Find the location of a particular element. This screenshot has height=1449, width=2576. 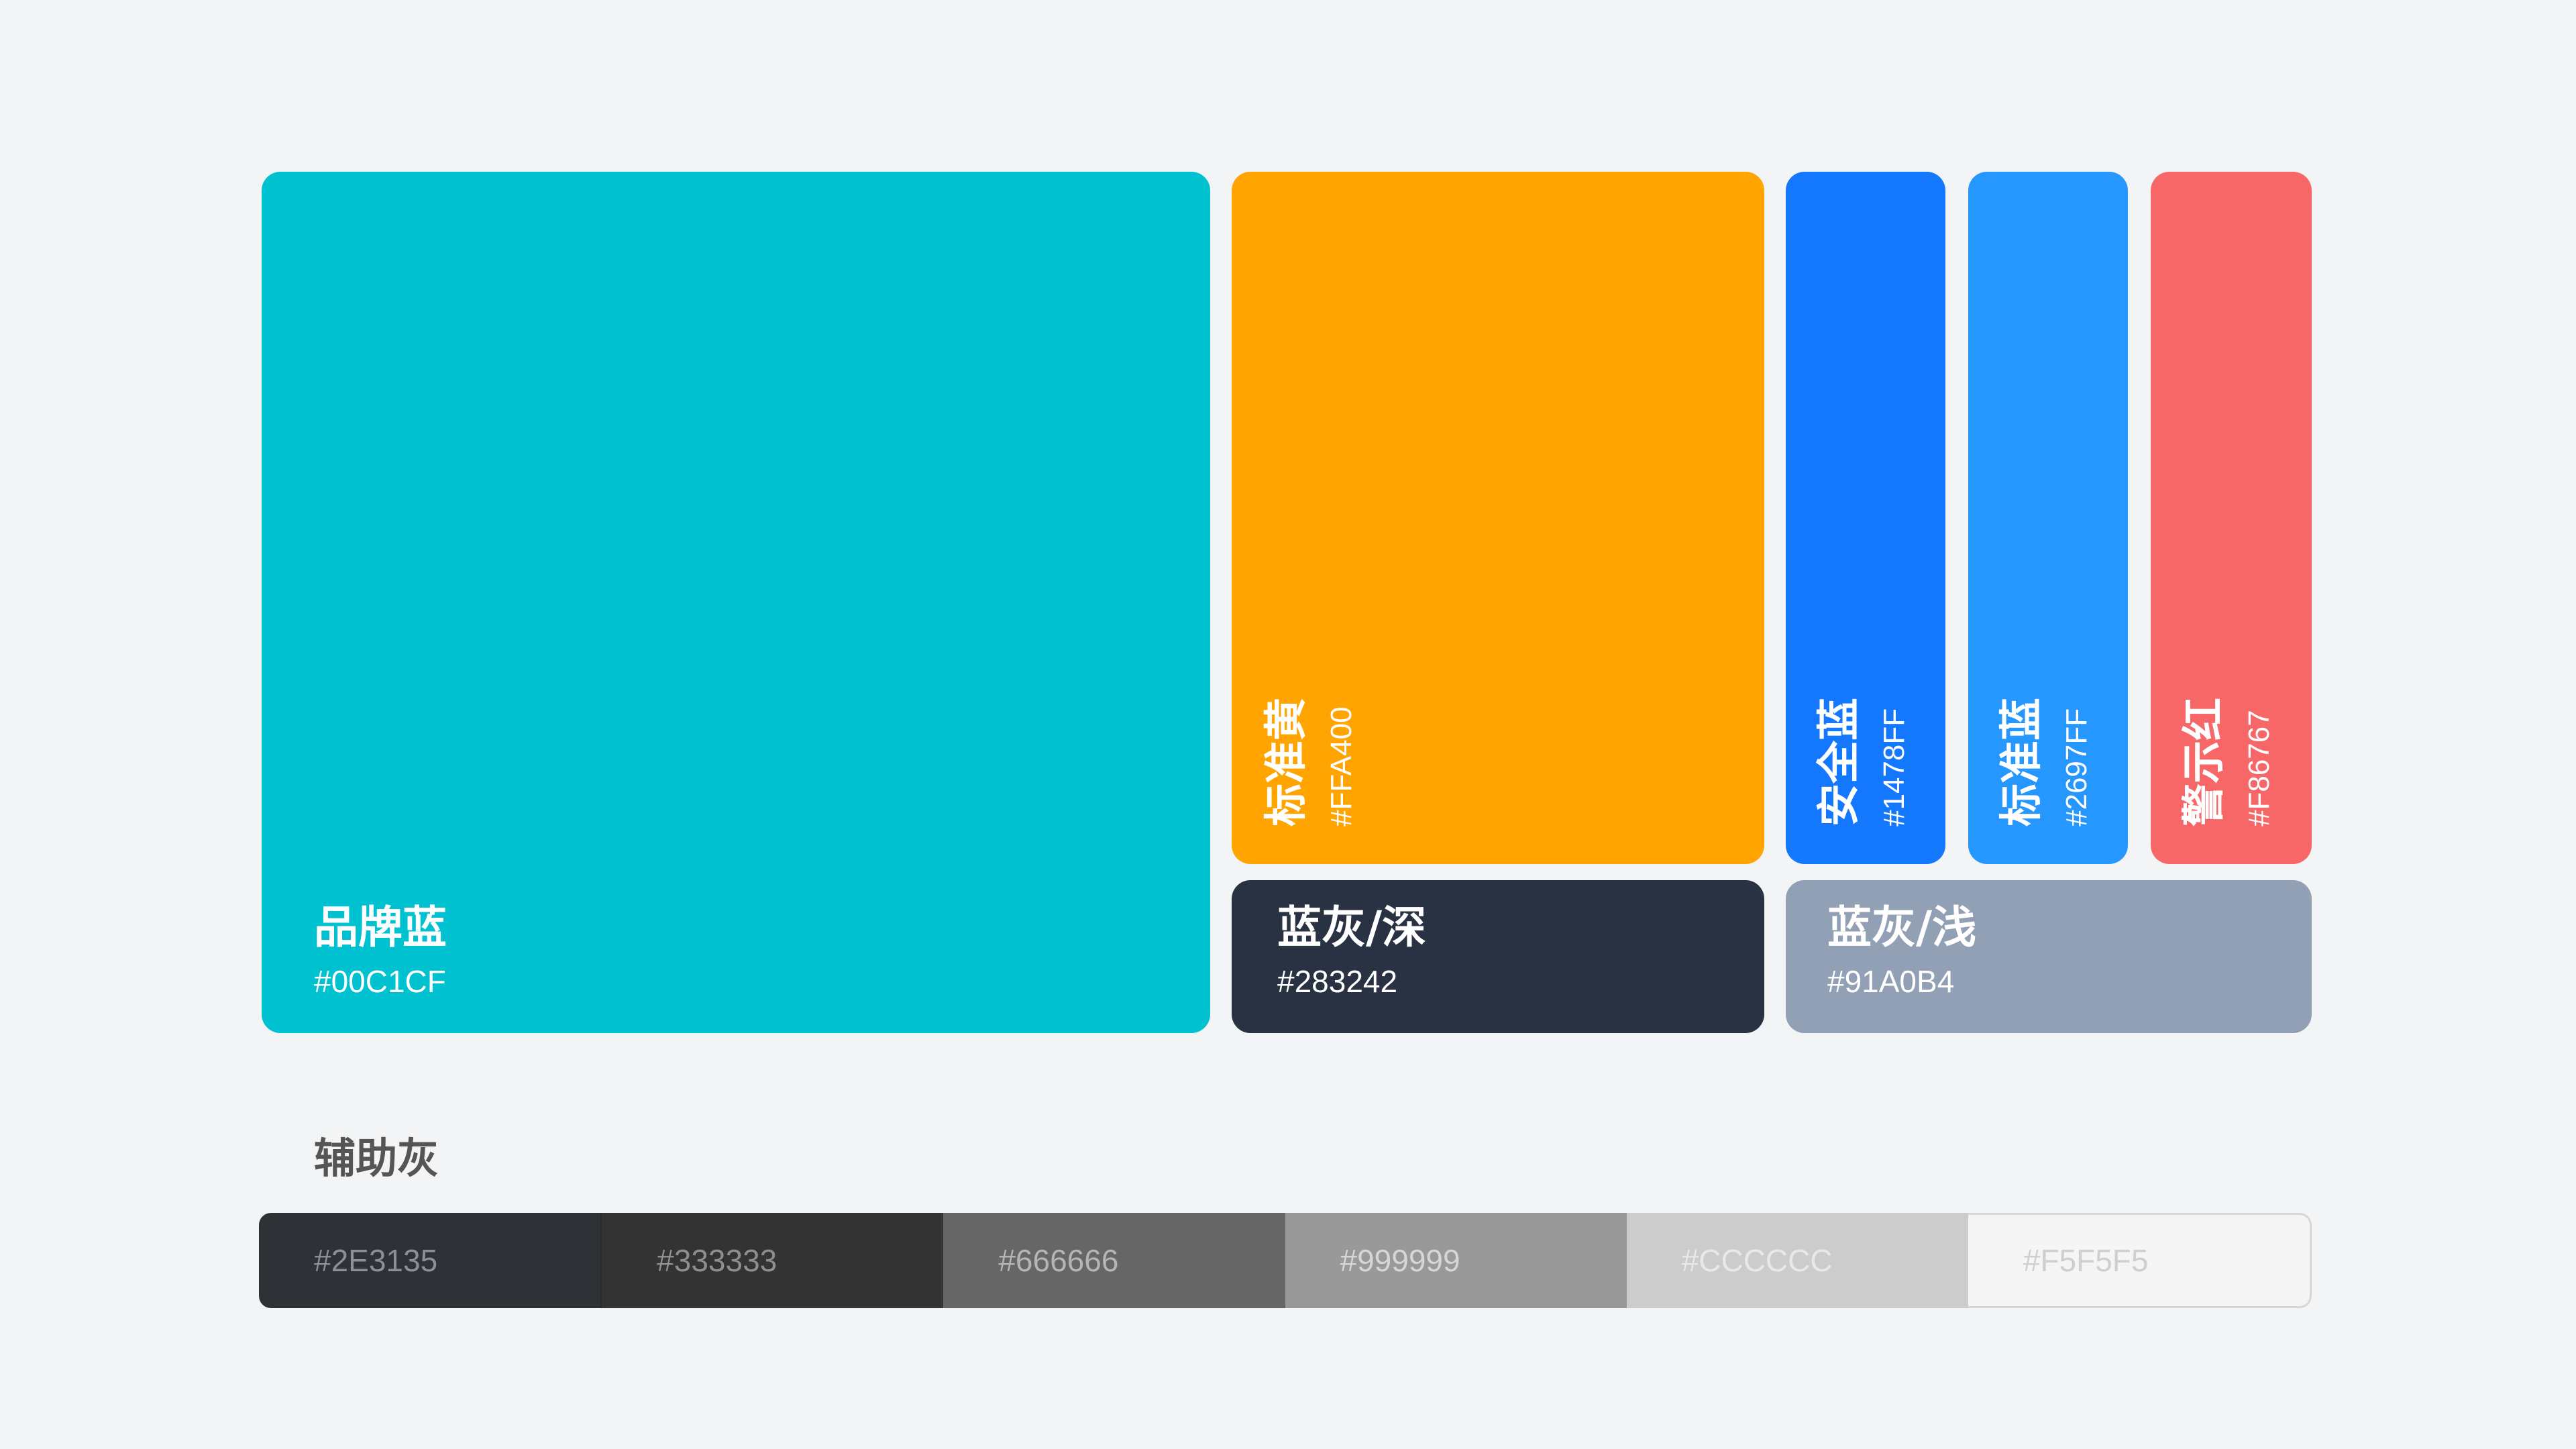

swatch-hex: #F86767 is located at coordinates (2259, 768).